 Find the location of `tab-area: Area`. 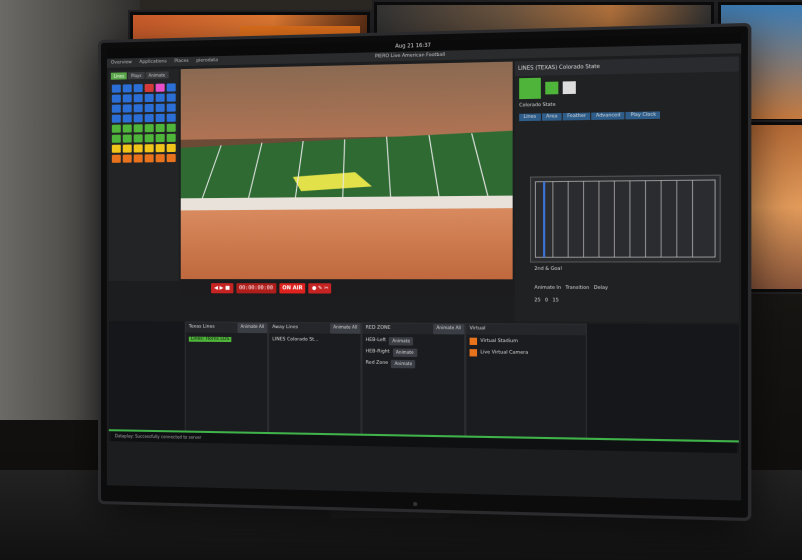

tab-area: Area is located at coordinates (551, 117).